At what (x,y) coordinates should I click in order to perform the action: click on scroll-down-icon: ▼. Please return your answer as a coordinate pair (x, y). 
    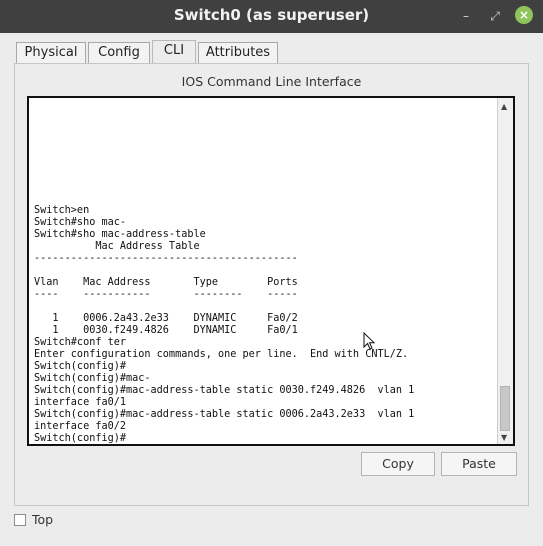
    Looking at the image, I should click on (504, 437).